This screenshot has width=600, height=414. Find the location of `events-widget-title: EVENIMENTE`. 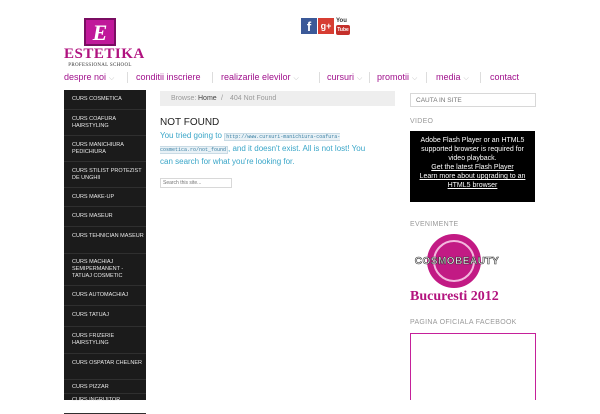

events-widget-title: EVENIMENTE is located at coordinates (434, 224).